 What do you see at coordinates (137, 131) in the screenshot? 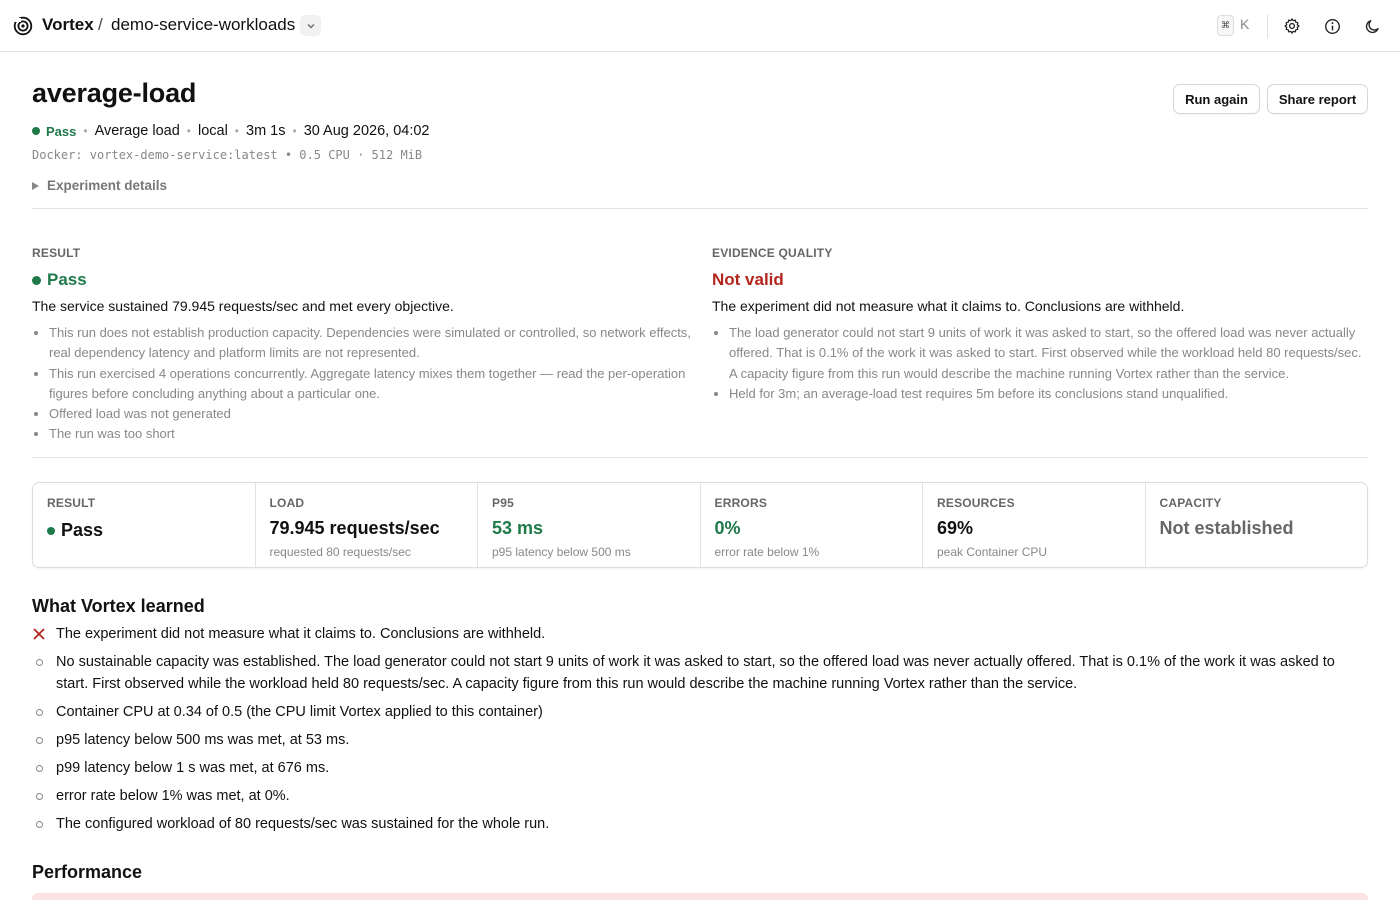
I see `workload-name: Average load` at bounding box center [137, 131].